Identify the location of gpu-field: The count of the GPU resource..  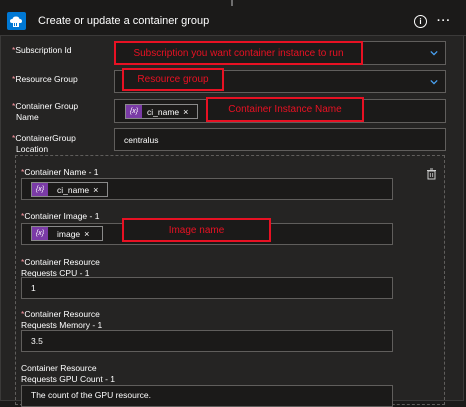
(207, 396).